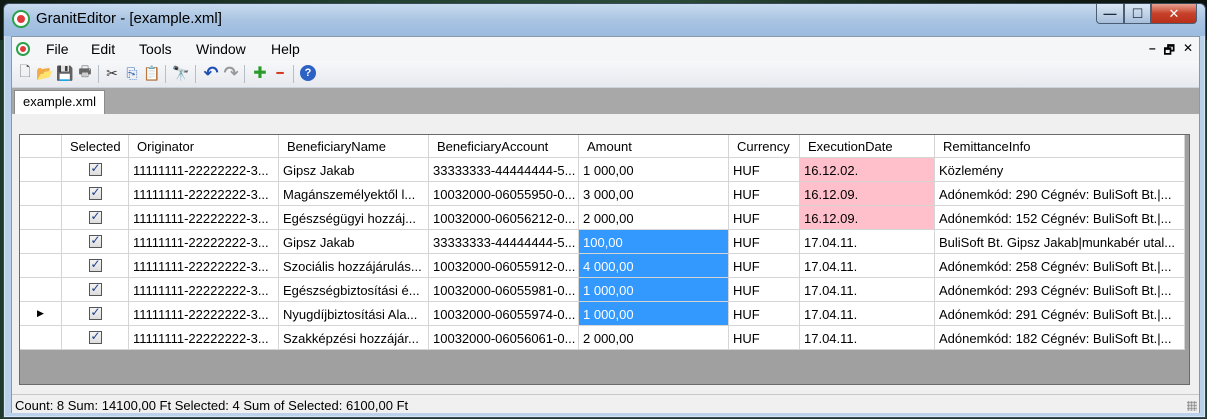 Image resolution: width=1207 pixels, height=419 pixels. I want to click on tab-example-xml: example.xml, so click(59, 102).